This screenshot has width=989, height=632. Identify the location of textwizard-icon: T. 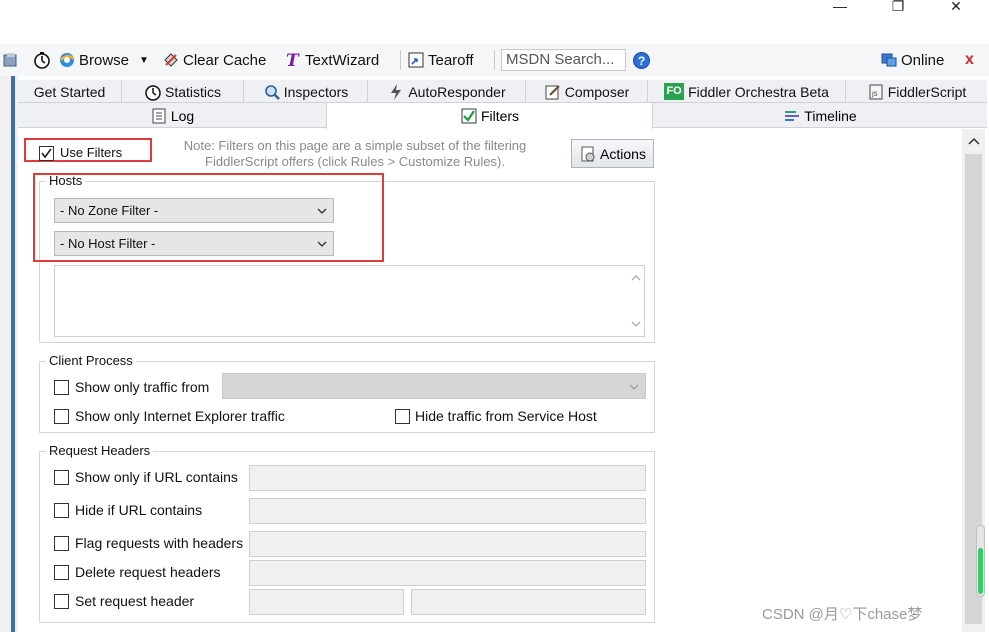
(293, 60).